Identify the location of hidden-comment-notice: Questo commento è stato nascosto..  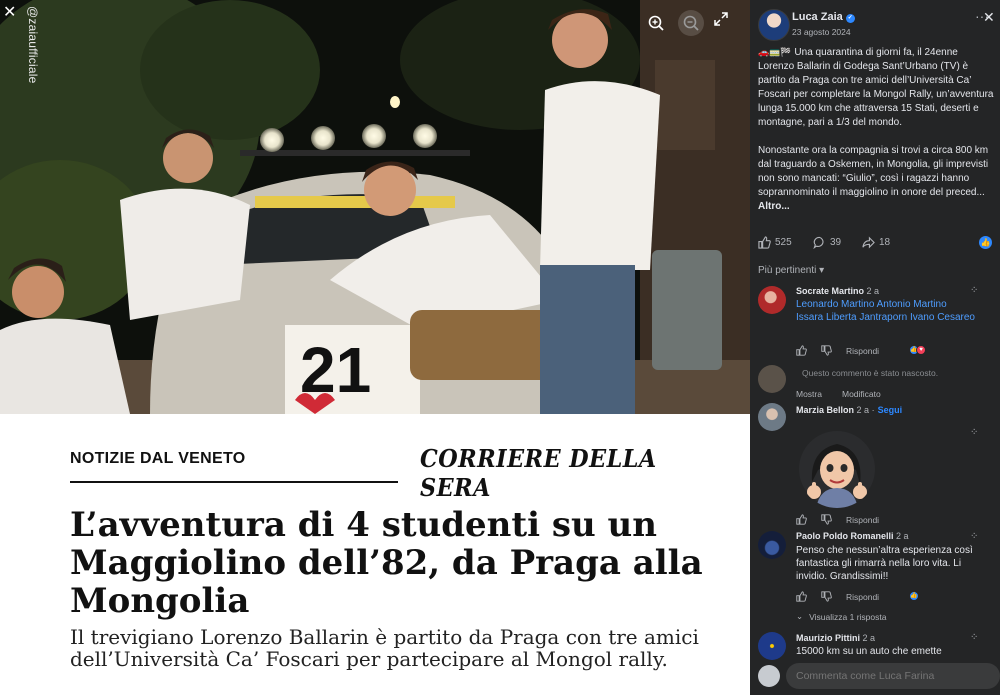
(870, 373).